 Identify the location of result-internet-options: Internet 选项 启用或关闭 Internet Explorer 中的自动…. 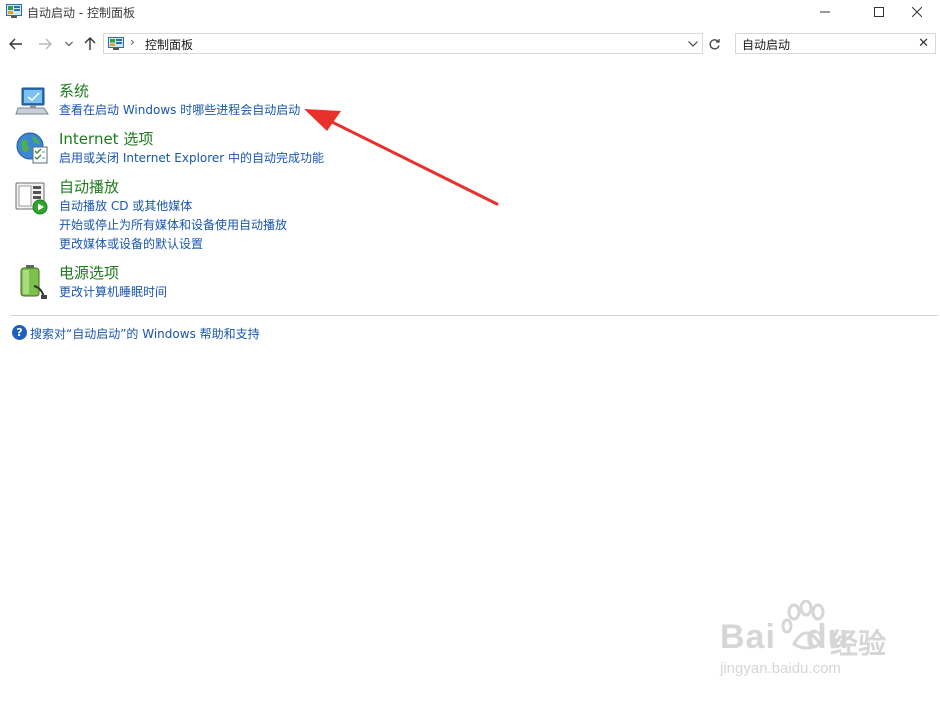
(300, 150).